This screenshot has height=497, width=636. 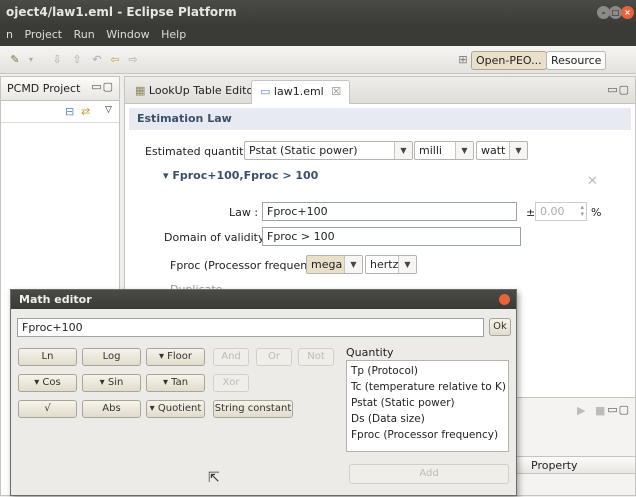 What do you see at coordinates (596, 212) in the screenshot?
I see `tolerance-unit: %` at bounding box center [596, 212].